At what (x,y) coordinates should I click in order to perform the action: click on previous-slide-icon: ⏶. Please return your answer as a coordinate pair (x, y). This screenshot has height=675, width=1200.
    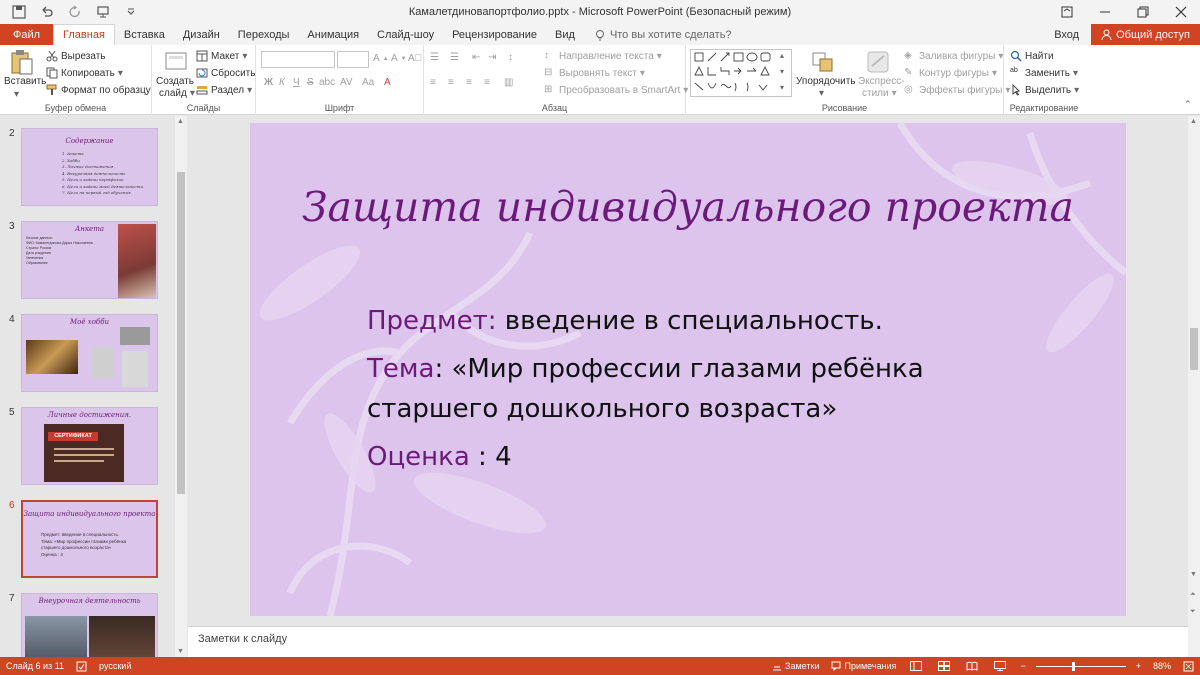
    Looking at the image, I should click on (1193, 595).